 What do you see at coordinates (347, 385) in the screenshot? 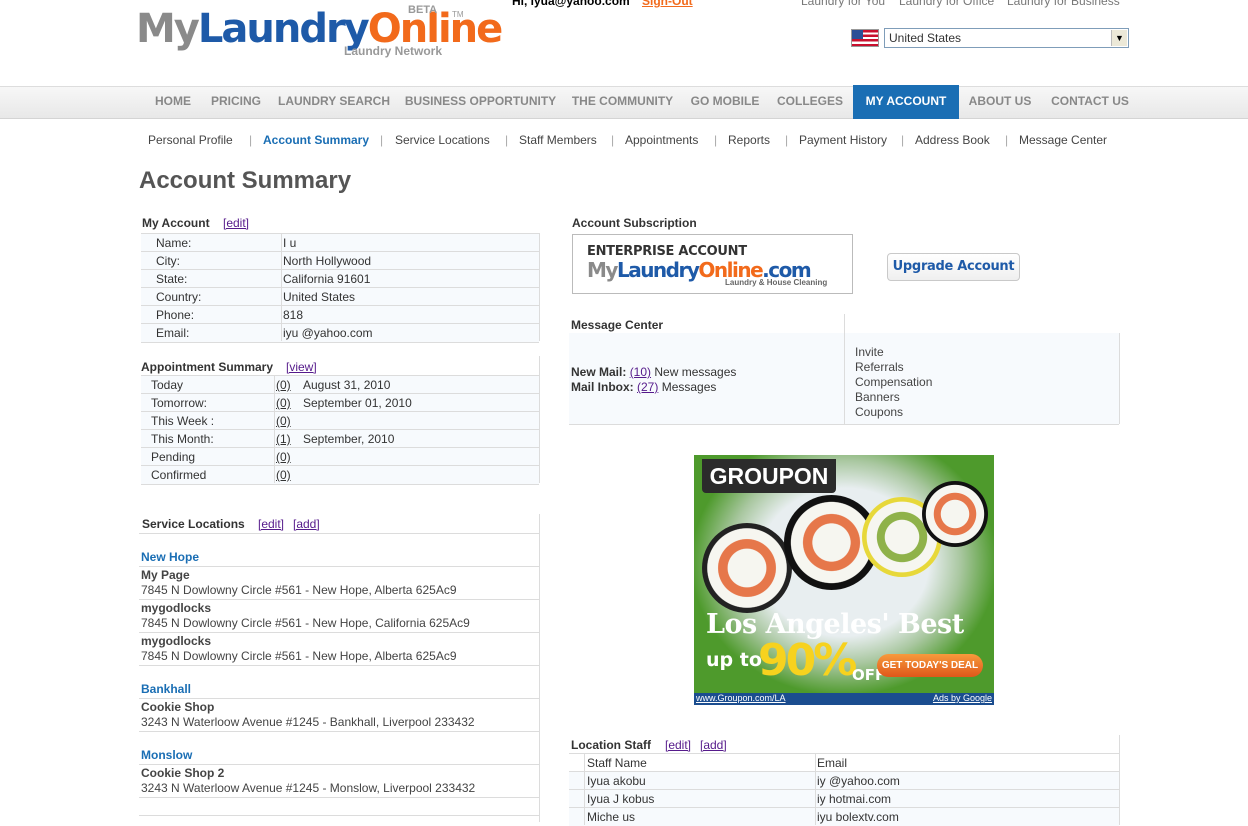
I see `appt-date: August 31, 2010` at bounding box center [347, 385].